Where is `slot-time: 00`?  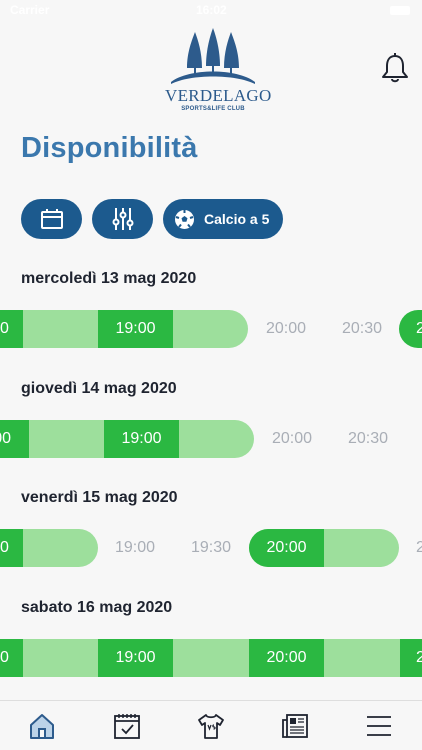 slot-time: 00 is located at coordinates (5, 438).